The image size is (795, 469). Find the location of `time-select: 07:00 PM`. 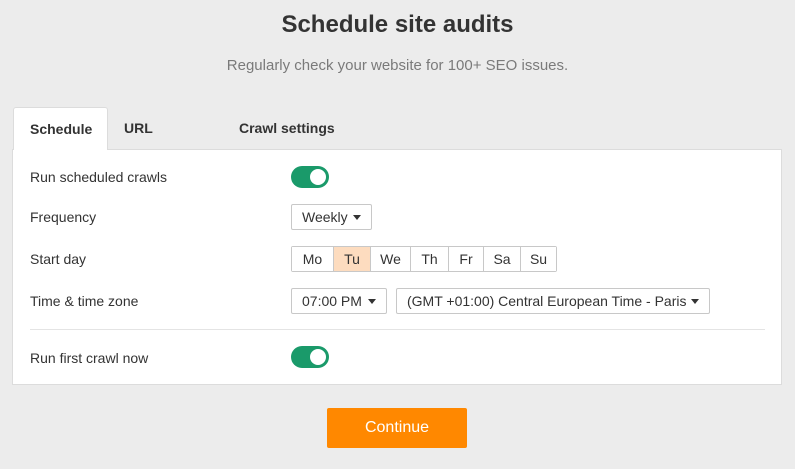

time-select: 07:00 PM is located at coordinates (339, 301).